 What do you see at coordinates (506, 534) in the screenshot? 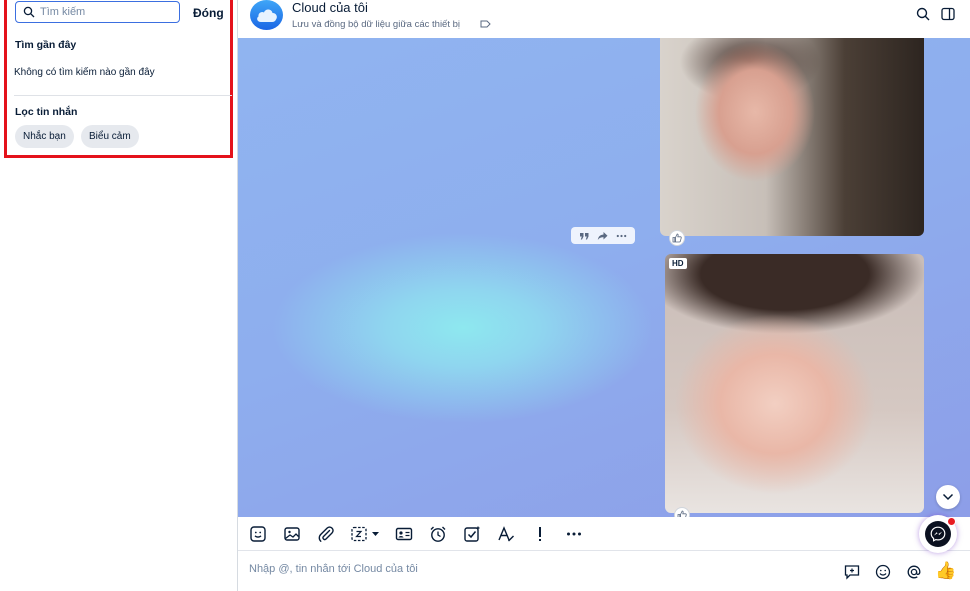
I see `text-format-icon` at bounding box center [506, 534].